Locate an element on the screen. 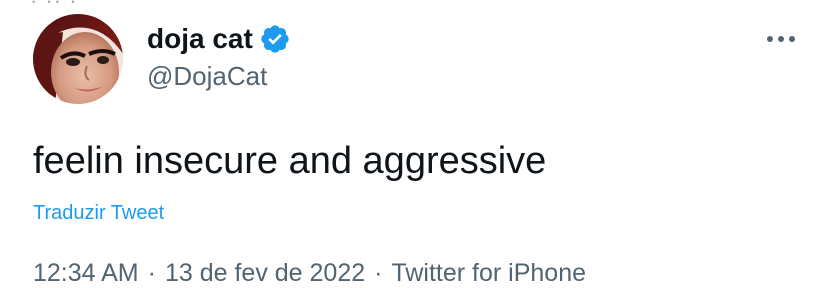 This screenshot has height=288, width=828. clipped-previous-text: · ·· · is located at coordinates (54, 6).